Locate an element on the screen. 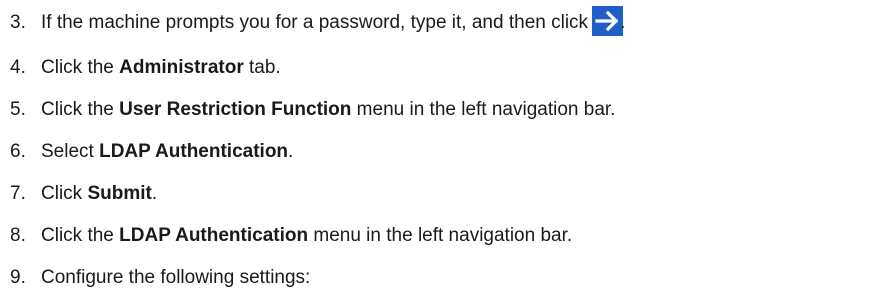  step-4: 4. Click the Administrator tab. is located at coordinates (145, 68).